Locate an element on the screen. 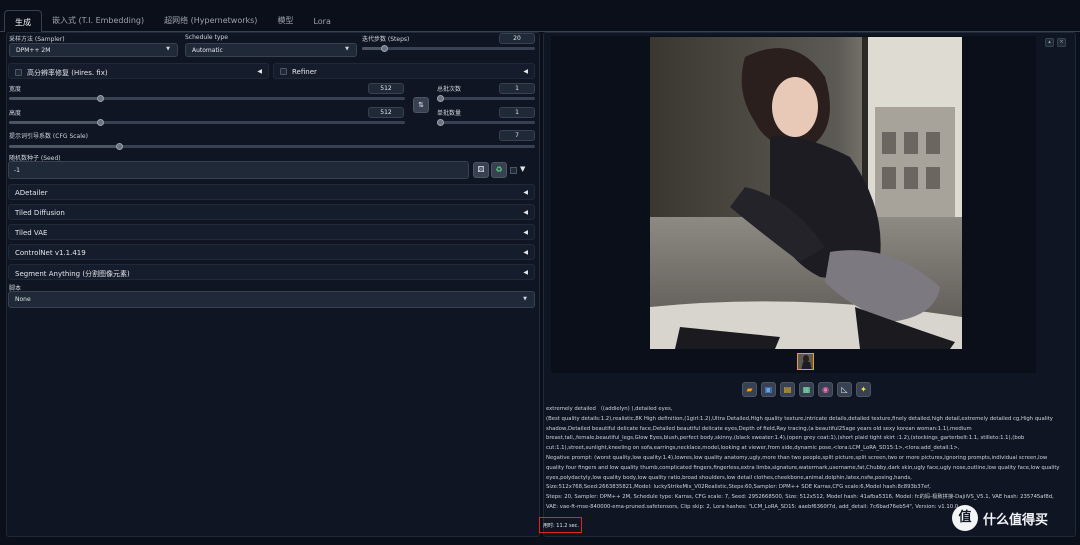 This screenshot has width=1080, height=545. schedule-value: Automatic is located at coordinates (207, 50).